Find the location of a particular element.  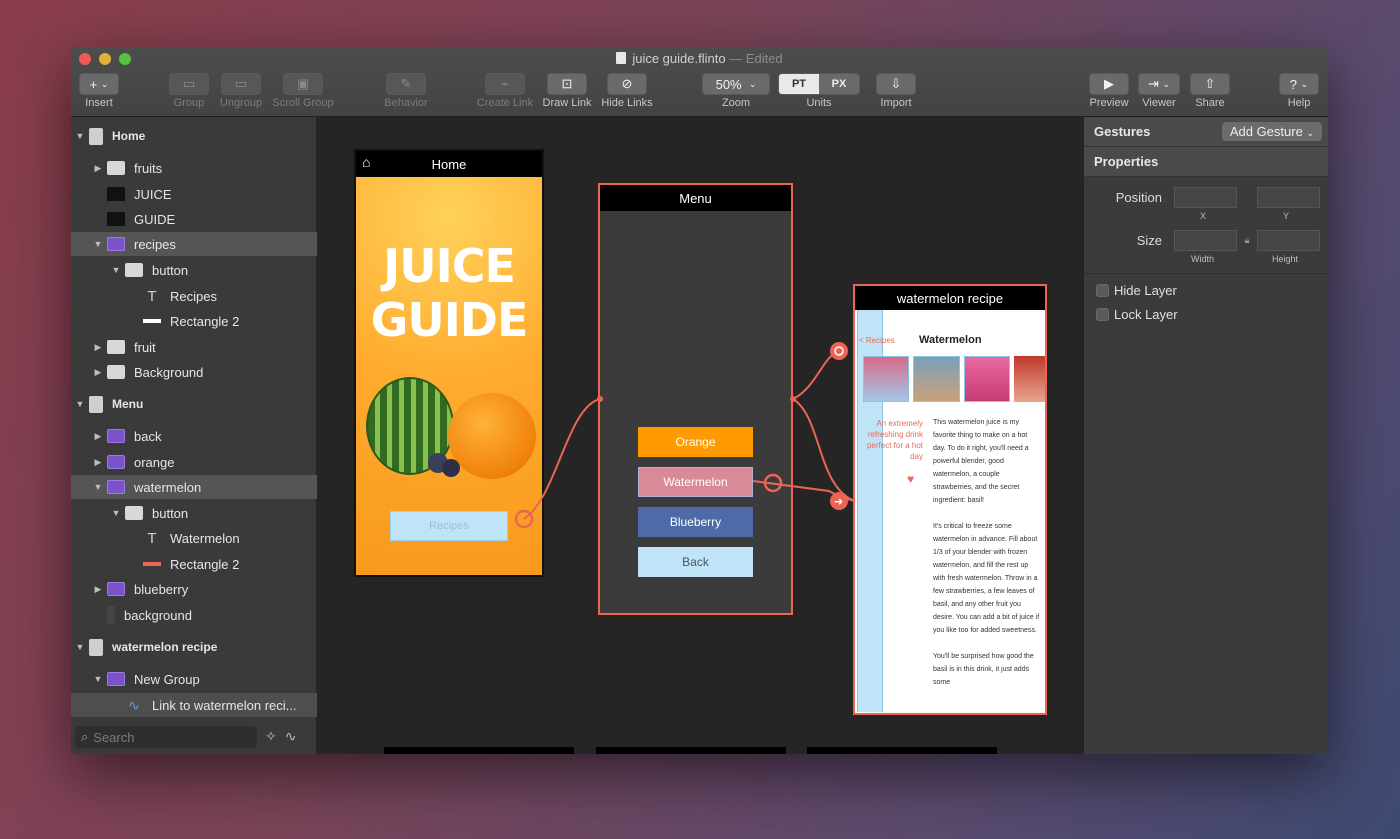

lock-layer-checkbox: Lock Layer is located at coordinates (1137, 314).